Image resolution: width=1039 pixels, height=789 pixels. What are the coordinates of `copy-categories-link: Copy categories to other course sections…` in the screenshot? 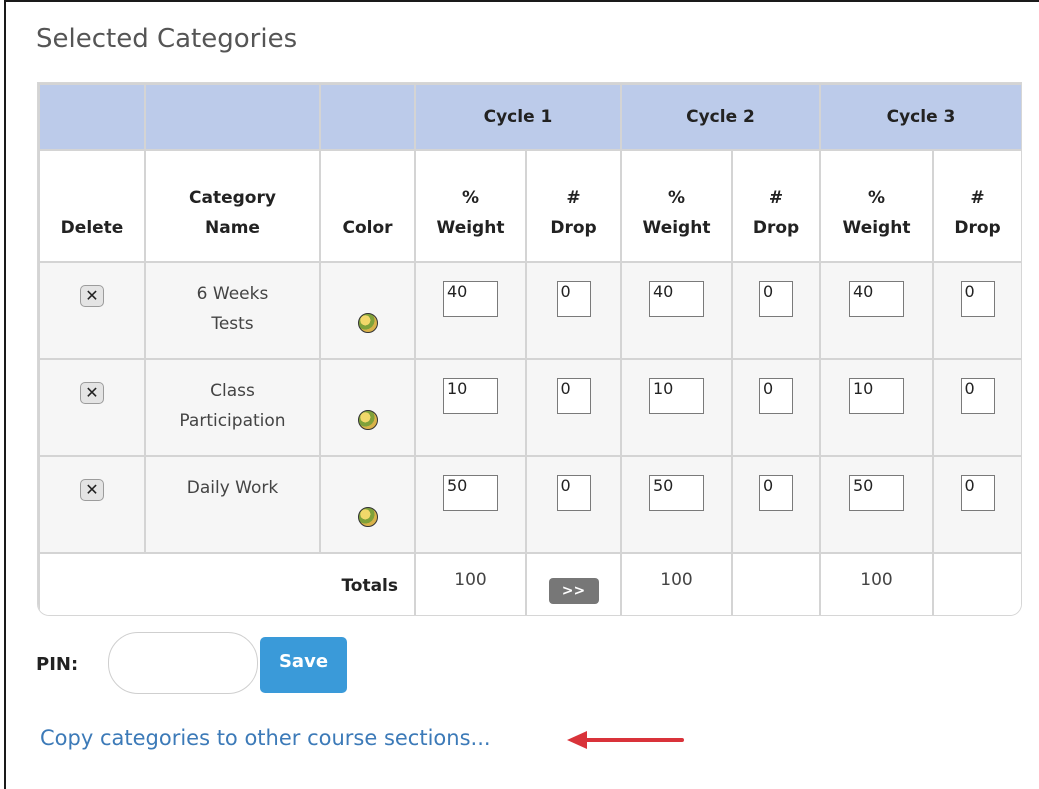 It's located at (265, 738).